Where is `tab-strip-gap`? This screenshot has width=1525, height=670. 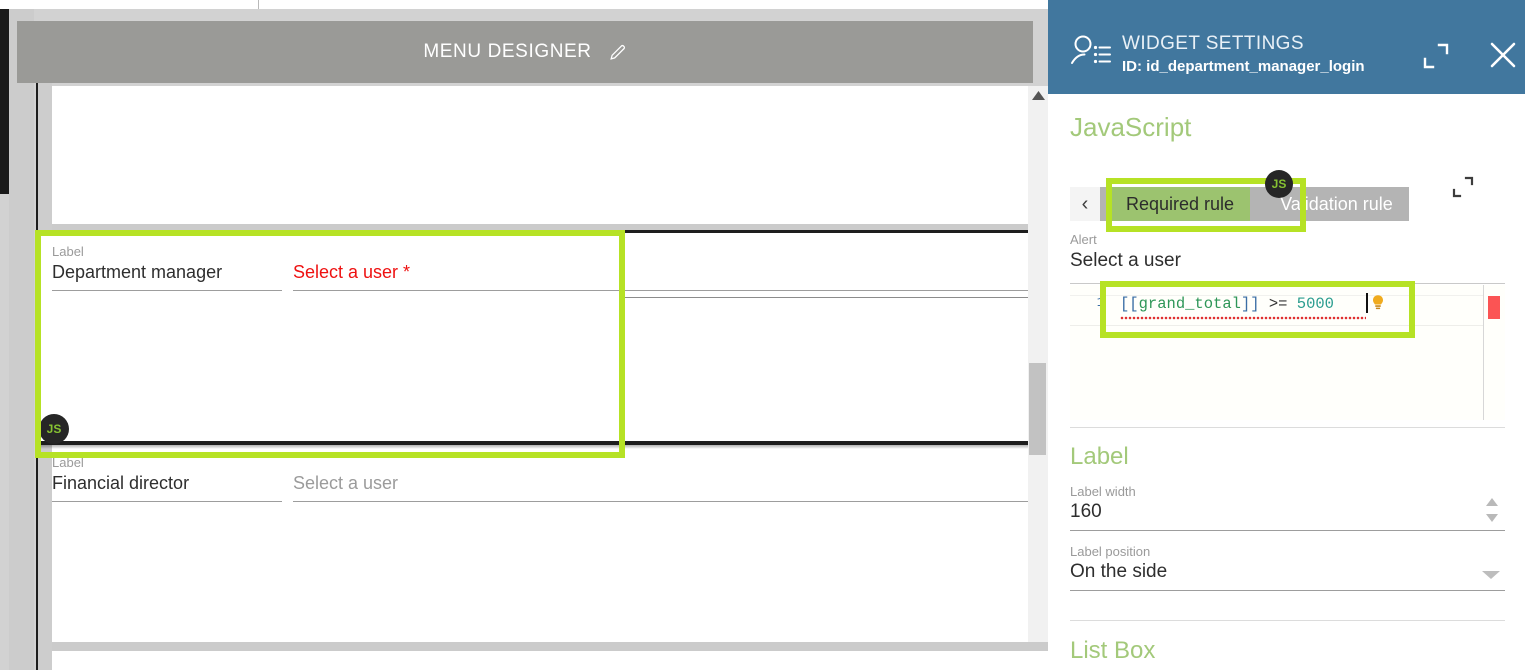 tab-strip-gap is located at coordinates (1105, 204).